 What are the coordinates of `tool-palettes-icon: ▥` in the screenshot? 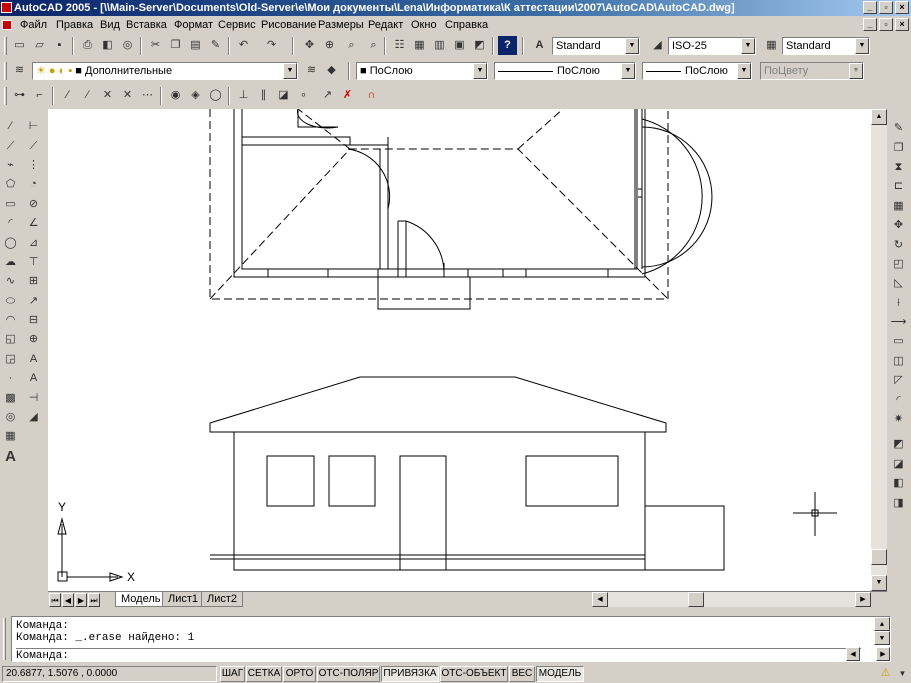 It's located at (439, 45).